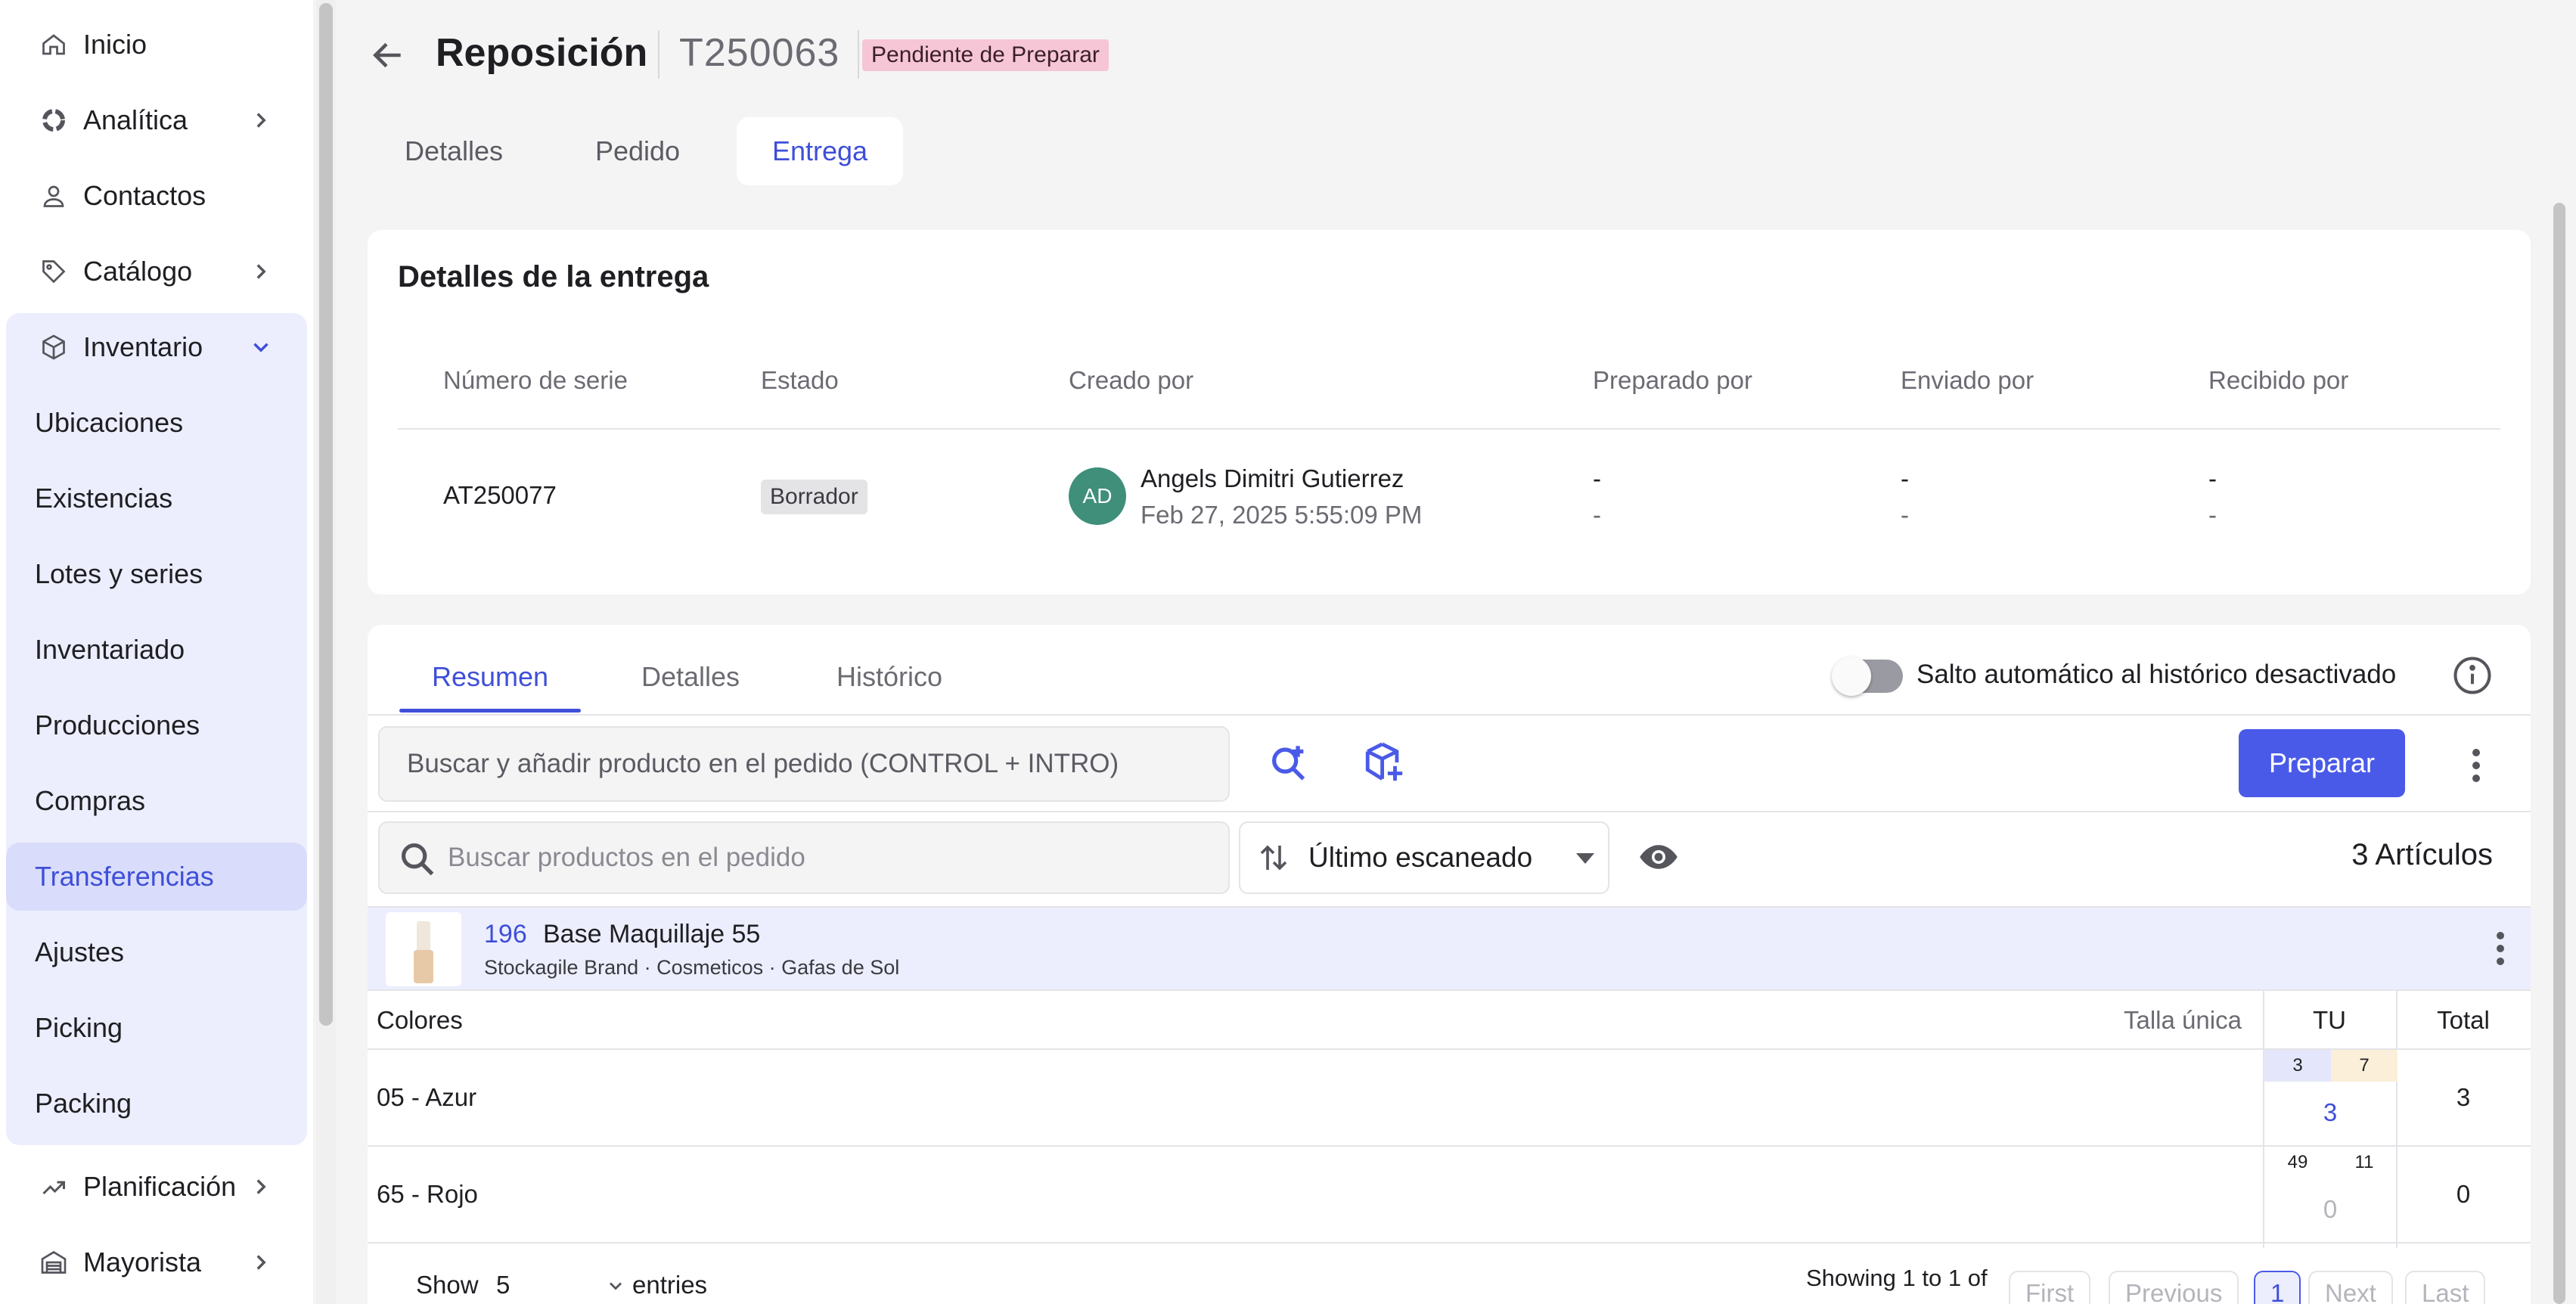 This screenshot has width=2576, height=1304. I want to click on row-total: 0, so click(2463, 1194).